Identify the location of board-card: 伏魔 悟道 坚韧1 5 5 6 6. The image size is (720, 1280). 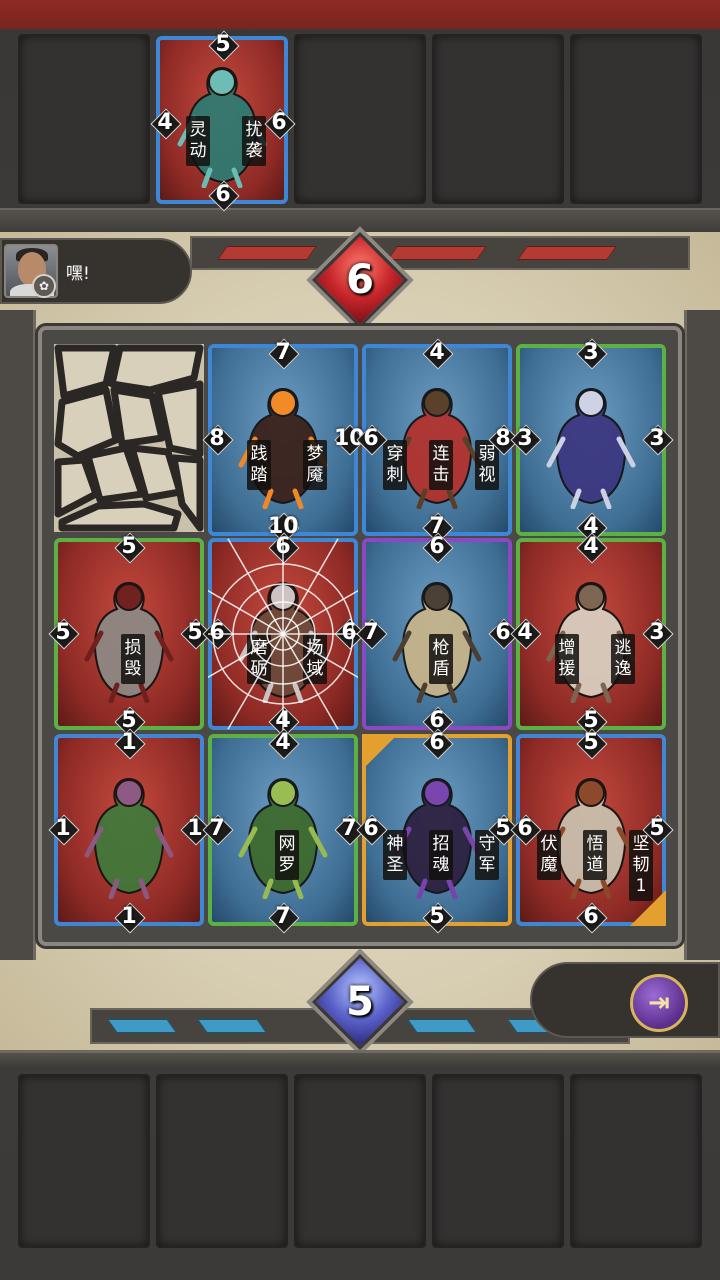
(591, 829).